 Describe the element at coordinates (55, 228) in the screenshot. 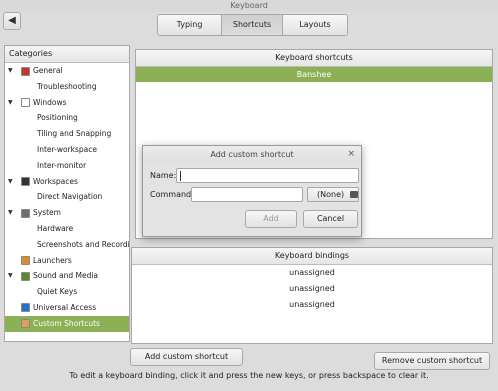

I see `category-label: Hardware` at that location.